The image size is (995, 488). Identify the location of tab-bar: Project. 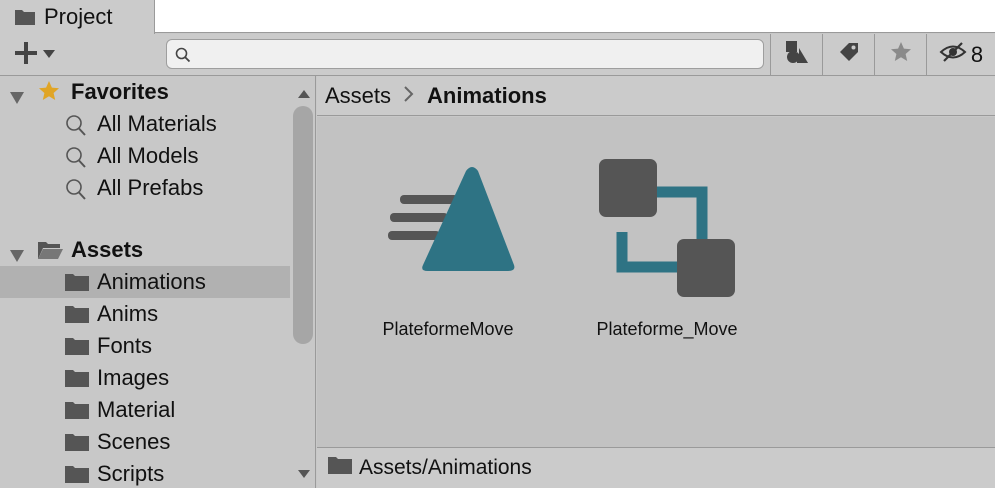
(497, 17).